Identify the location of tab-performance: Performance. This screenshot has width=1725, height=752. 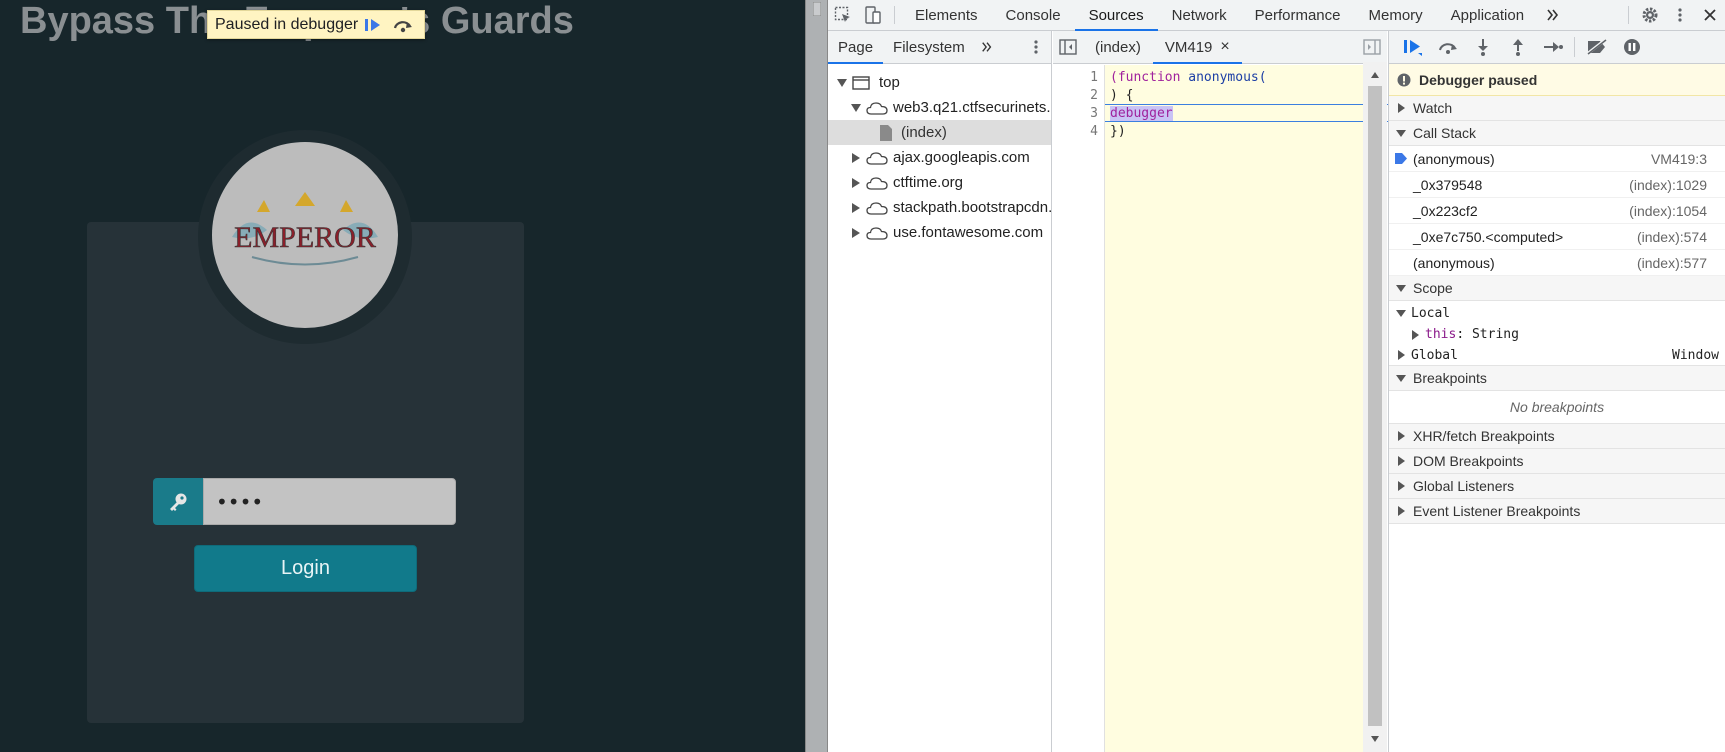
(1298, 15).